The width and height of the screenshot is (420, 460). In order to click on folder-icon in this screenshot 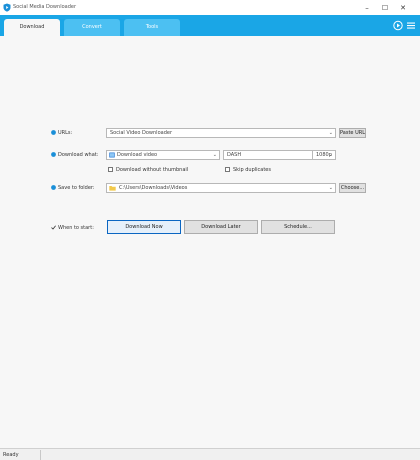, I will do `click(112, 188)`.